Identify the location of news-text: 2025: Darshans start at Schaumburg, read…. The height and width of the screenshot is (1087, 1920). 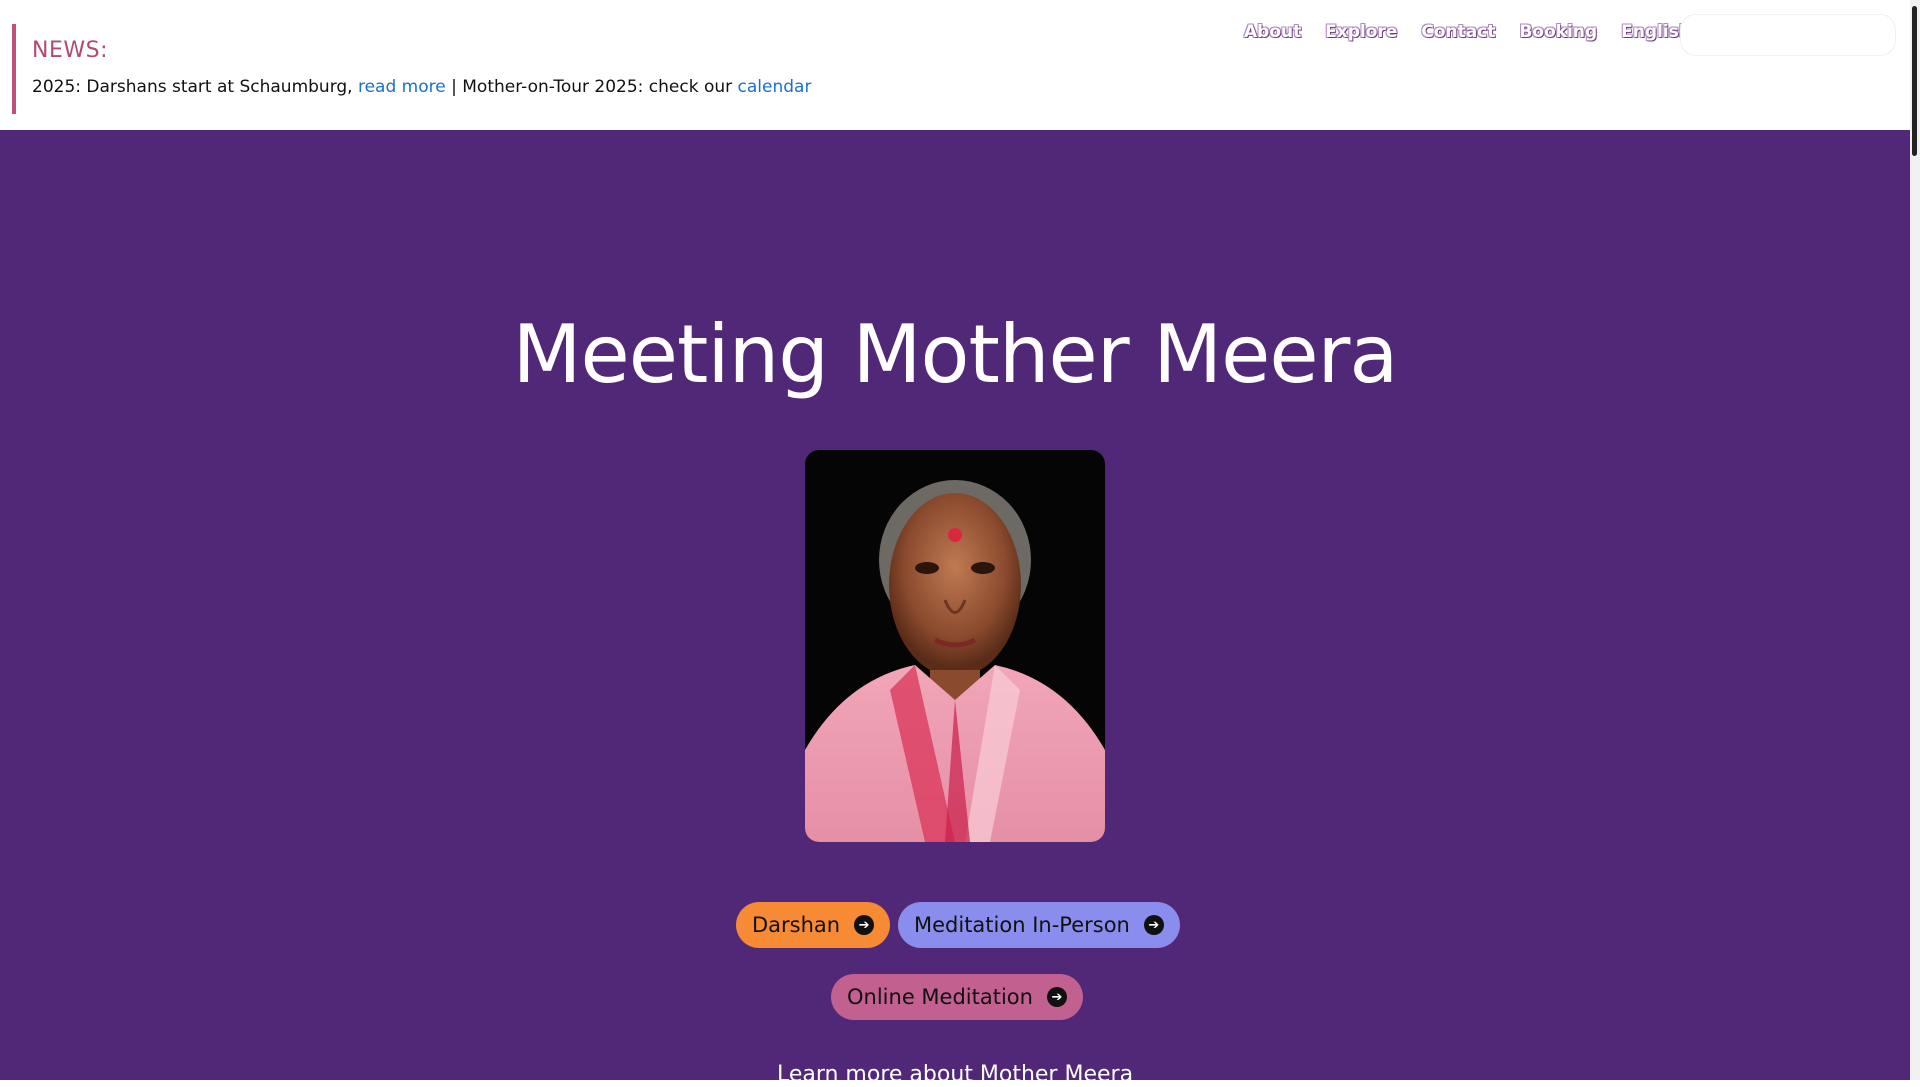
(482, 87).